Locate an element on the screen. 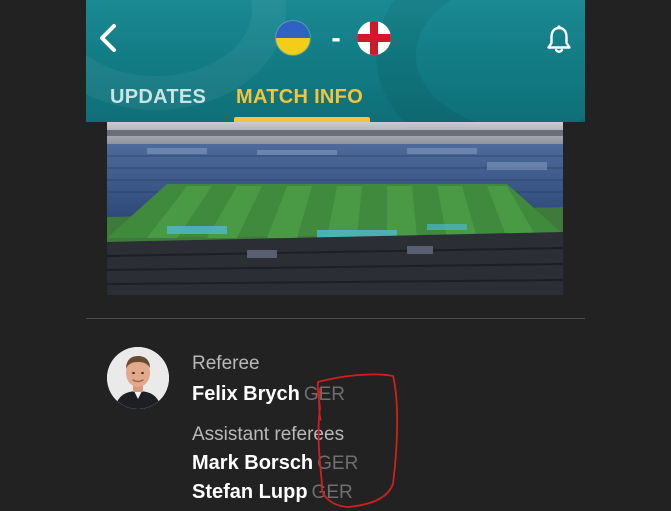 The height and width of the screenshot is (511, 671). chevron-left-icon is located at coordinates (108, 38).